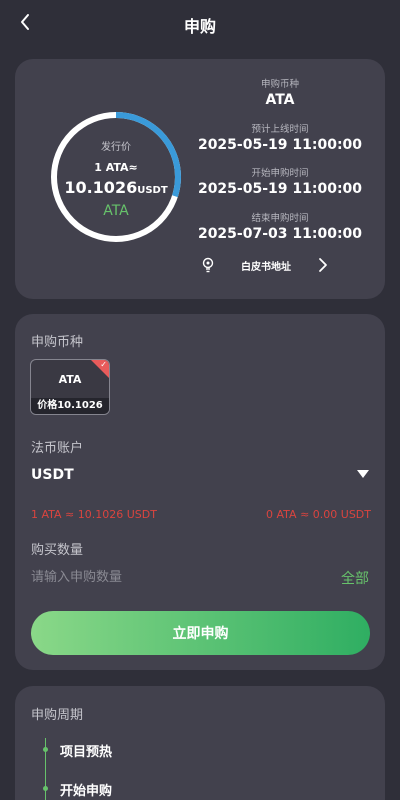  Describe the element at coordinates (86, 752) in the screenshot. I see `timeline-step: 项目预热` at that location.